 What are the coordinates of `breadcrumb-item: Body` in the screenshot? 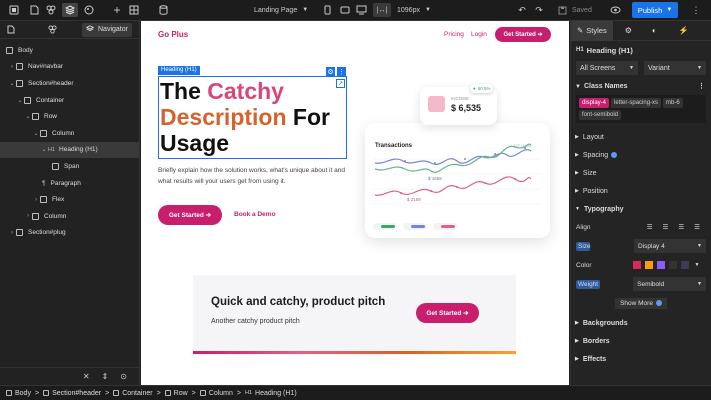 It's located at (18, 393).